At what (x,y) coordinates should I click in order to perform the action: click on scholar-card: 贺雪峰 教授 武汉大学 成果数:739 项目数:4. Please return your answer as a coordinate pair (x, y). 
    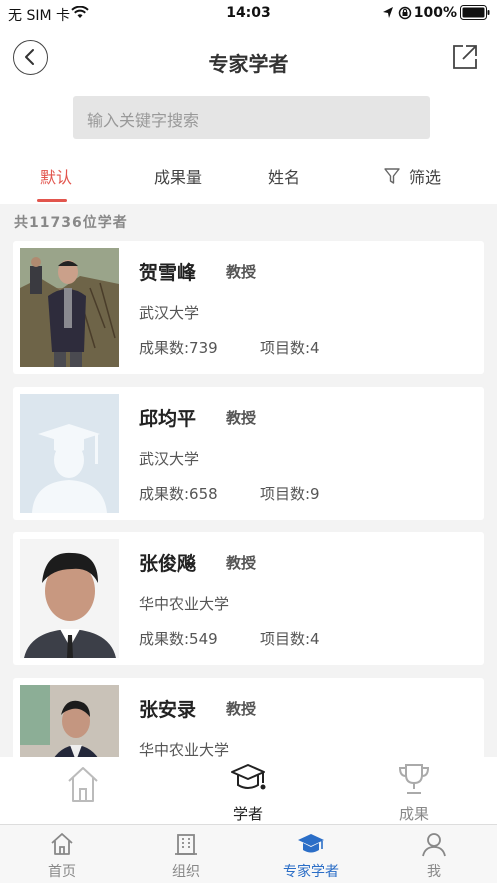
    Looking at the image, I should click on (248, 307).